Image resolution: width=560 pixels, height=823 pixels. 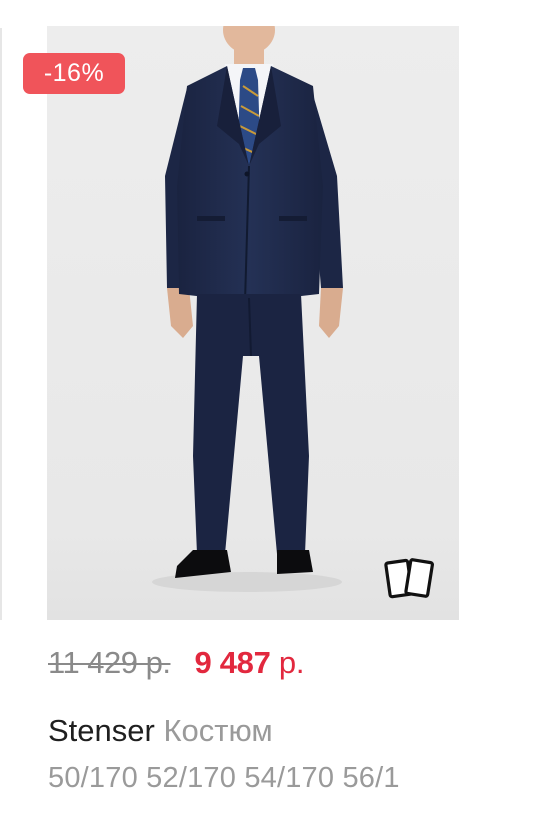 I want to click on discount-badge: -16%, so click(x=74, y=73).